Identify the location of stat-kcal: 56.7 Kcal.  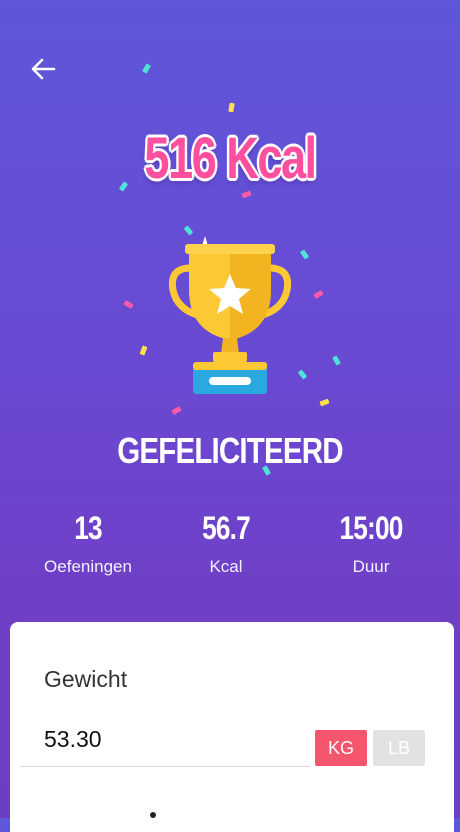
(226, 543).